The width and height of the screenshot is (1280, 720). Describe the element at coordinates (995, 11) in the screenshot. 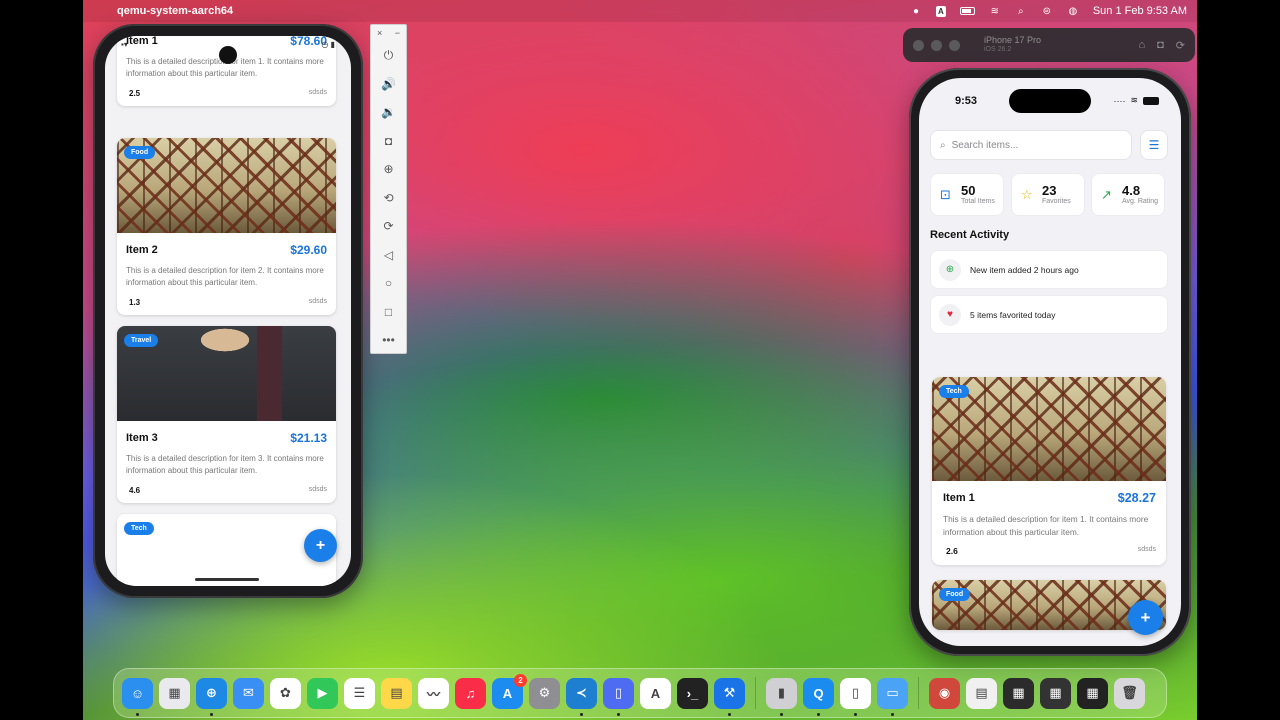

I see `wifi-icon: ≋` at that location.